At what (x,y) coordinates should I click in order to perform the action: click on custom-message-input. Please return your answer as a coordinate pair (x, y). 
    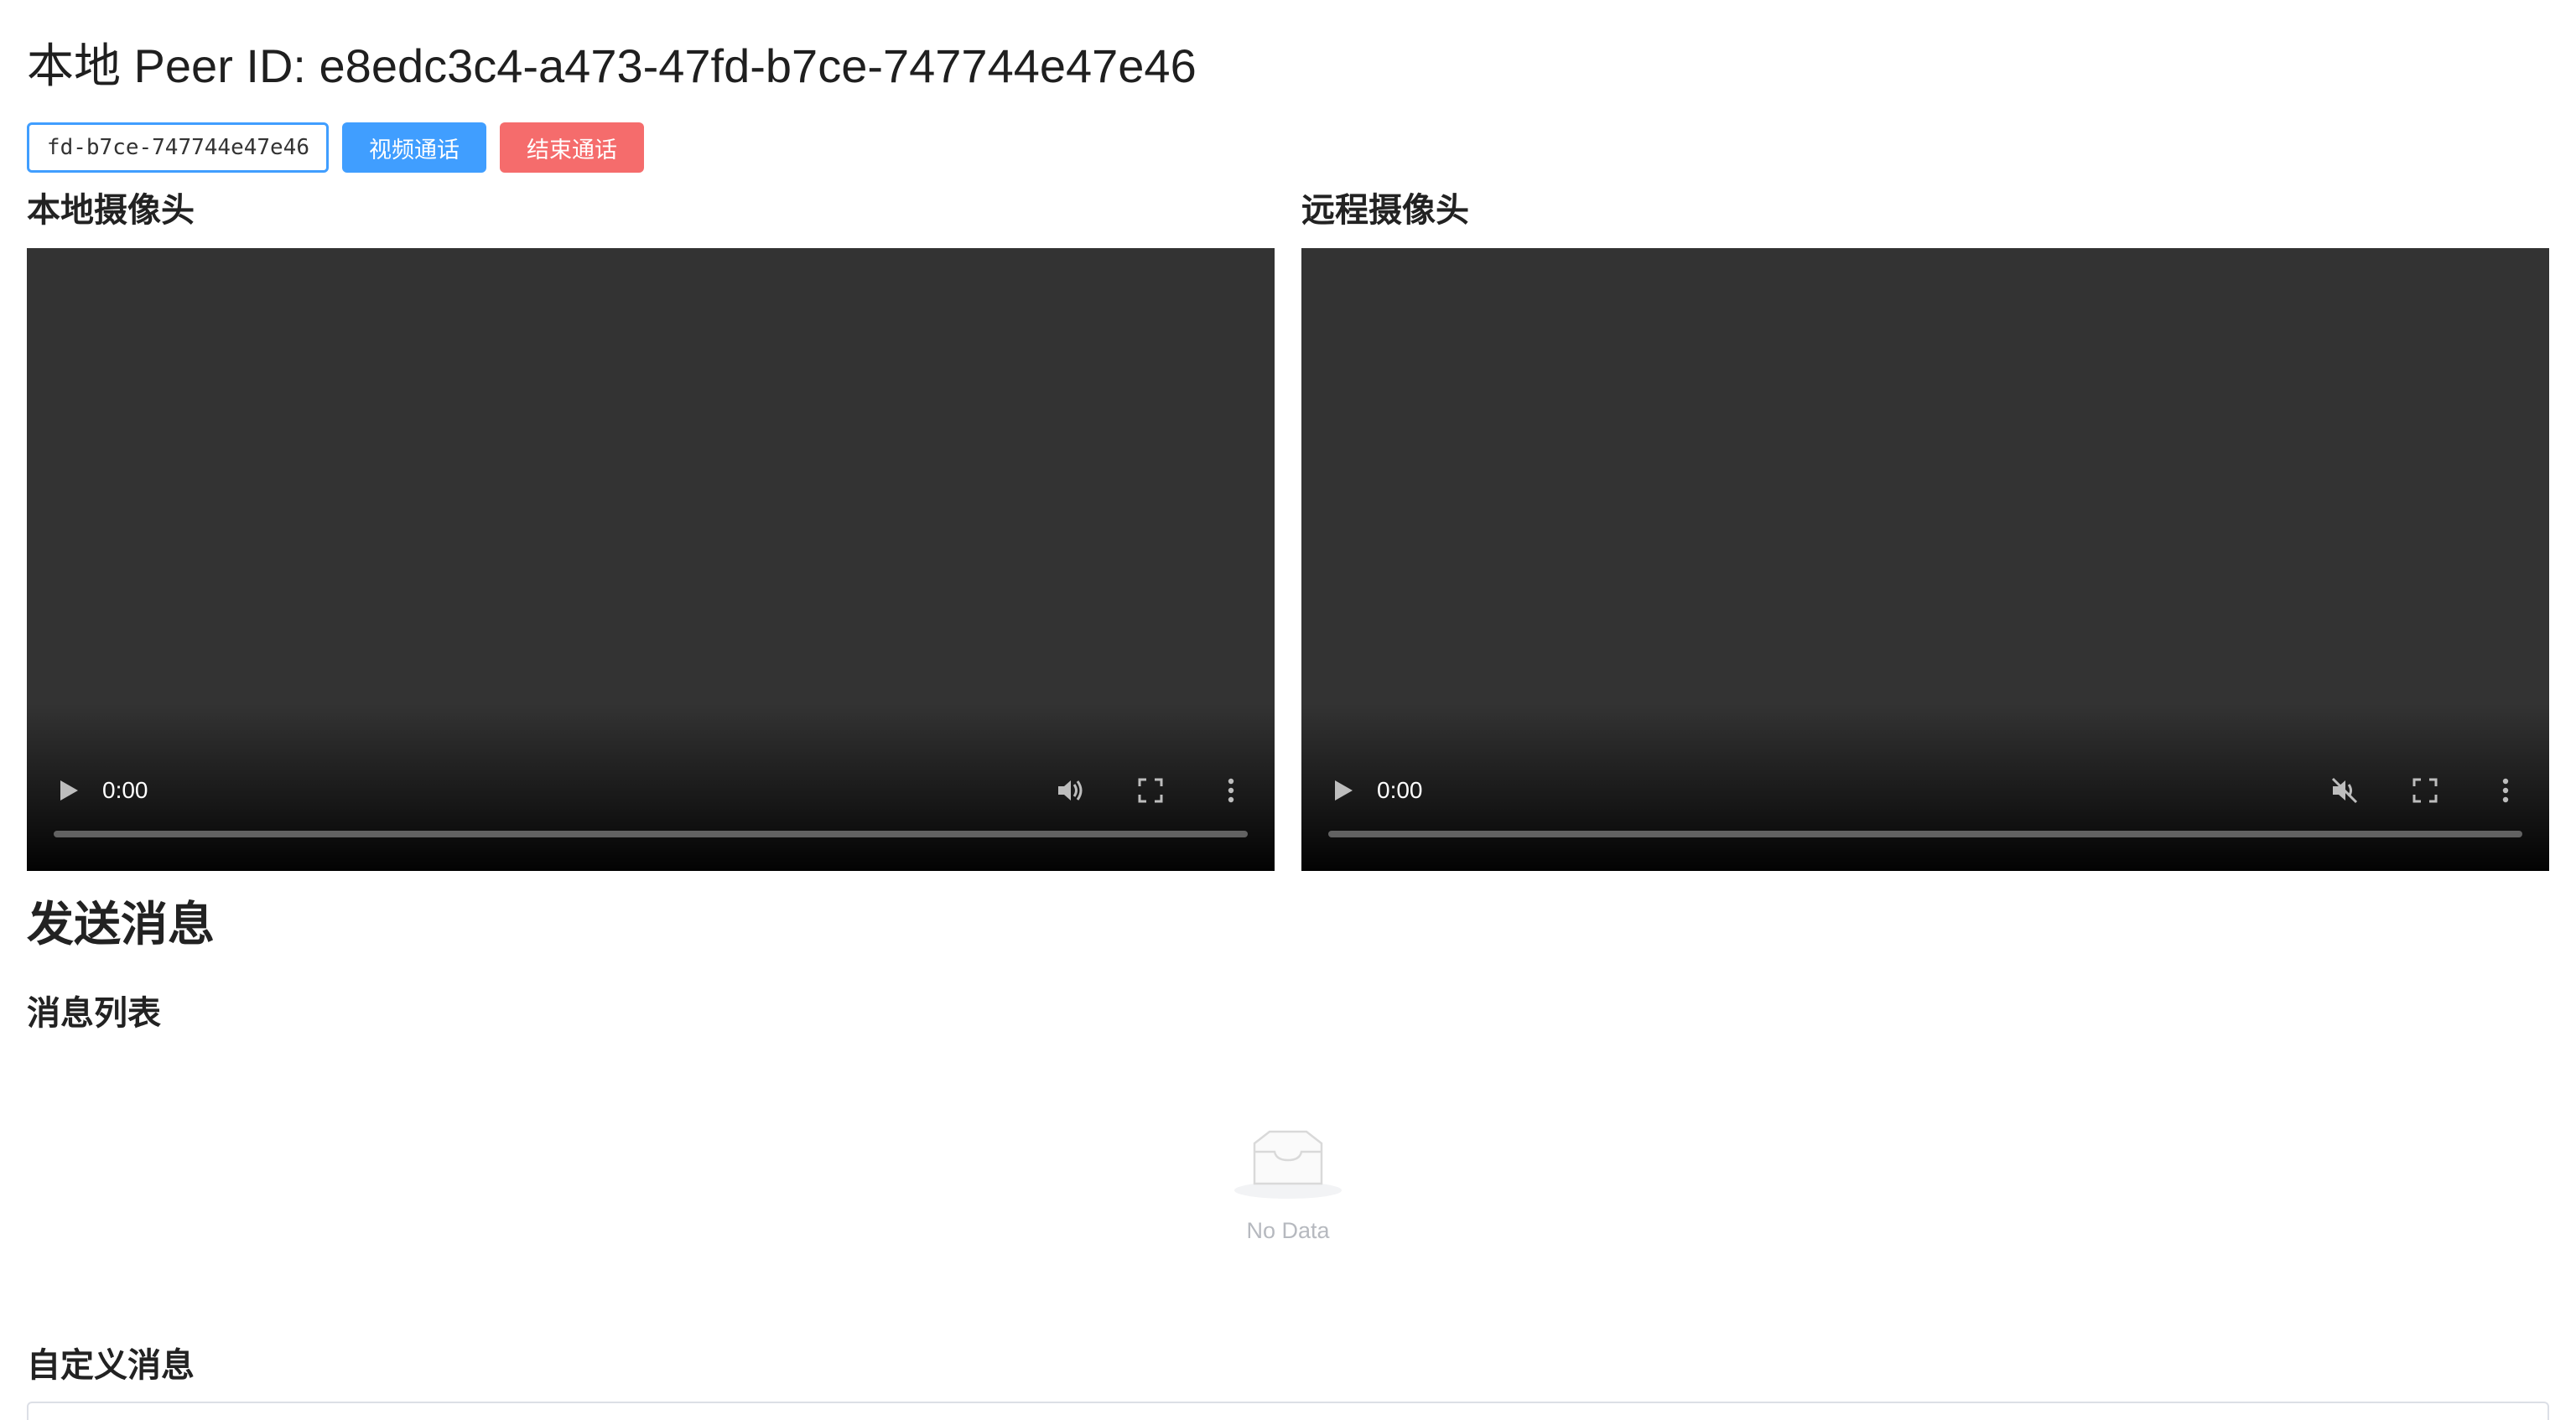
    Looking at the image, I should click on (1288, 1411).